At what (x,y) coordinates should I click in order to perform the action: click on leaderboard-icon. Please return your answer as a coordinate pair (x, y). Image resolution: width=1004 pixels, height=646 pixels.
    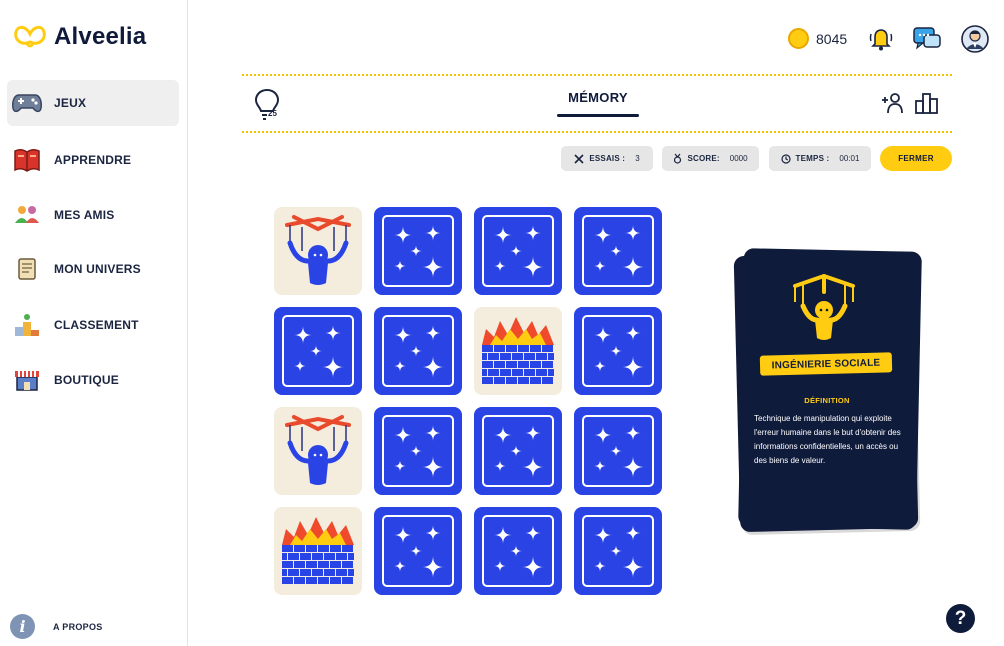
    Looking at the image, I should click on (927, 103).